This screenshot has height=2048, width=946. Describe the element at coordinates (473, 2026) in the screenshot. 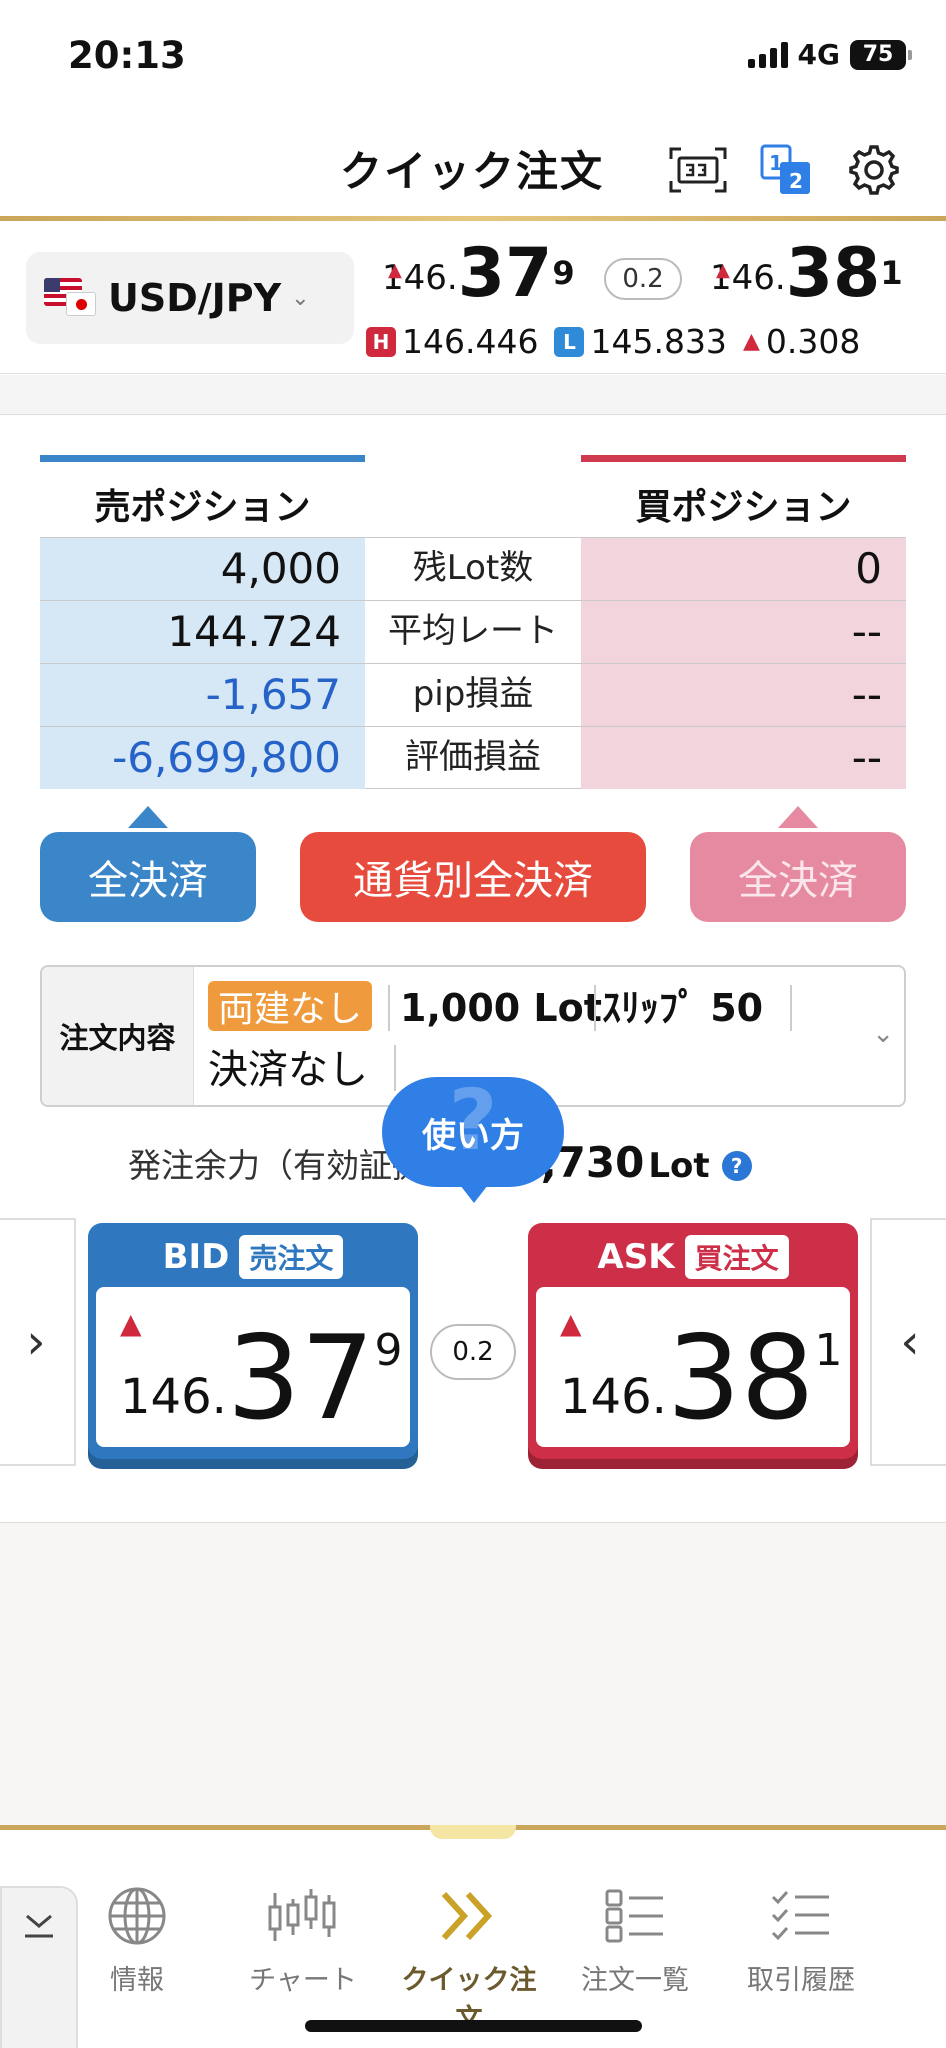

I see `home-indicator` at that location.